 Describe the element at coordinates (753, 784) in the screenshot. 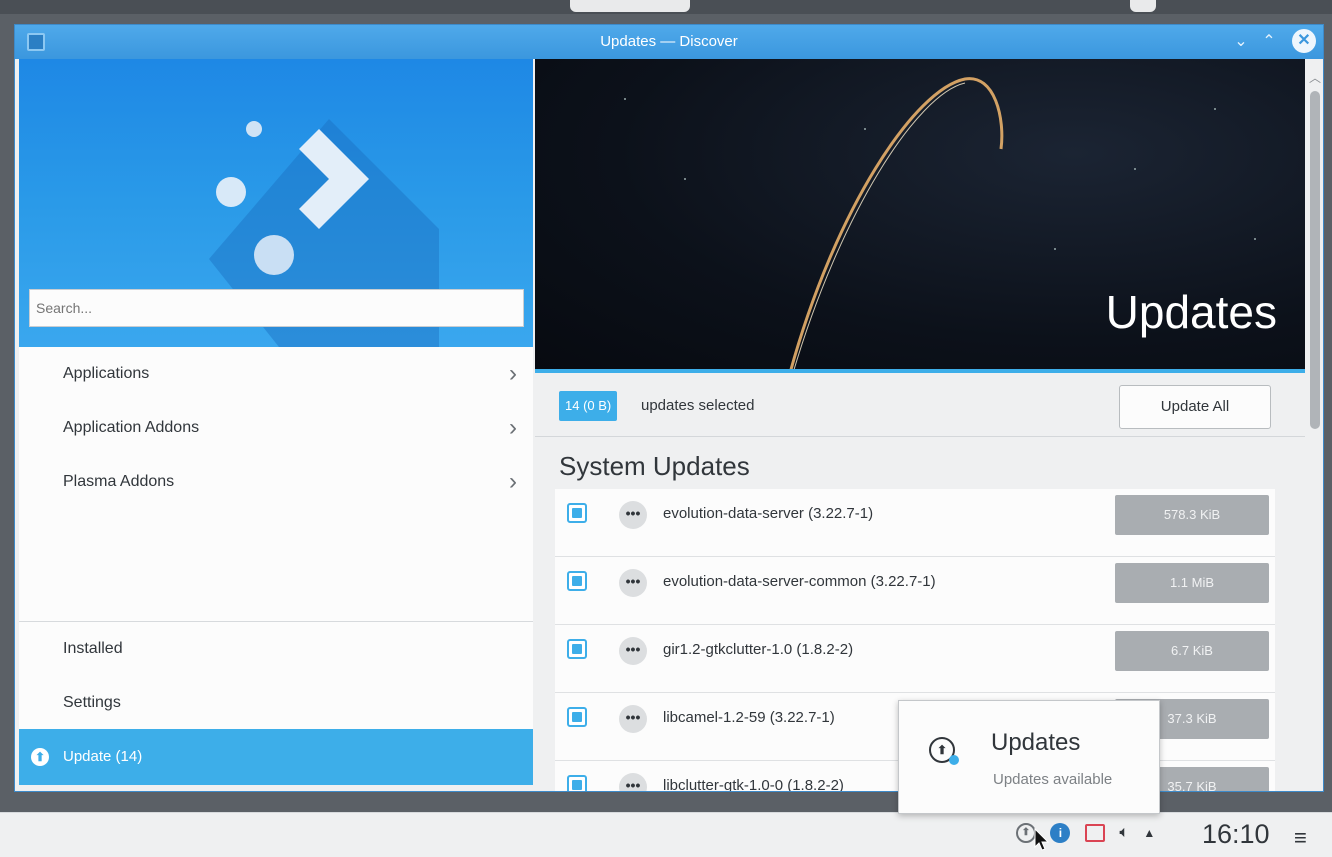

I see `package-name: libclutter-gtk-1.0-0 (1.8.2-2)` at that location.